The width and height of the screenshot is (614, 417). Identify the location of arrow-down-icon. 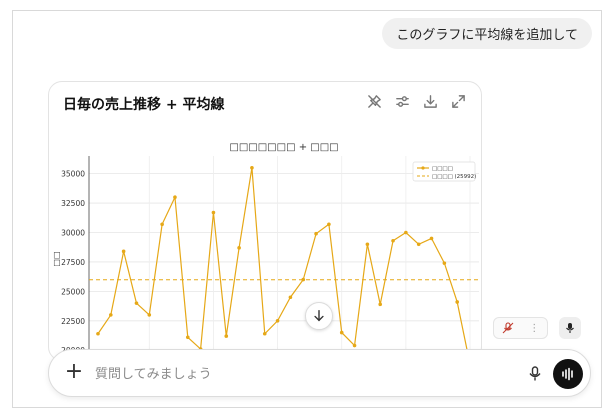
(319, 316).